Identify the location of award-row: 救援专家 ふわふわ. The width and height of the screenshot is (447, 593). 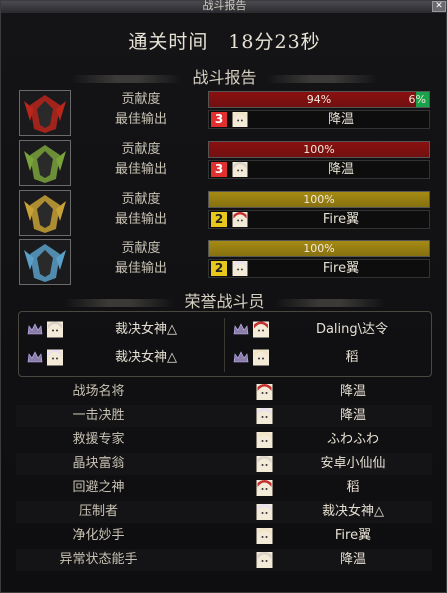
(224, 440).